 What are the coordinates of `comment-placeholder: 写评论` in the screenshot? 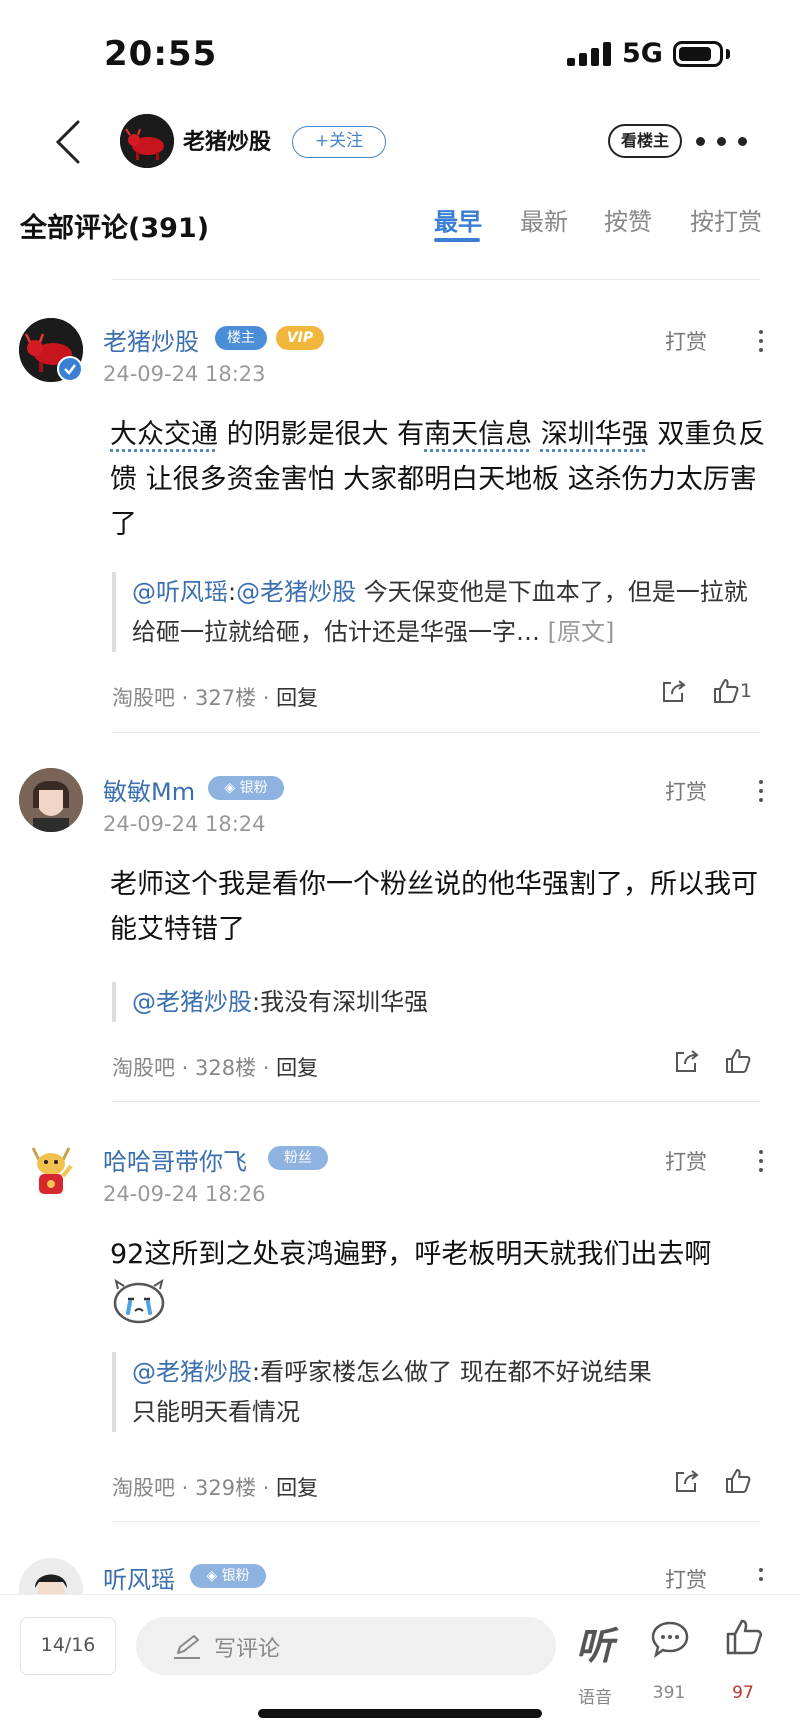 It's located at (247, 1649).